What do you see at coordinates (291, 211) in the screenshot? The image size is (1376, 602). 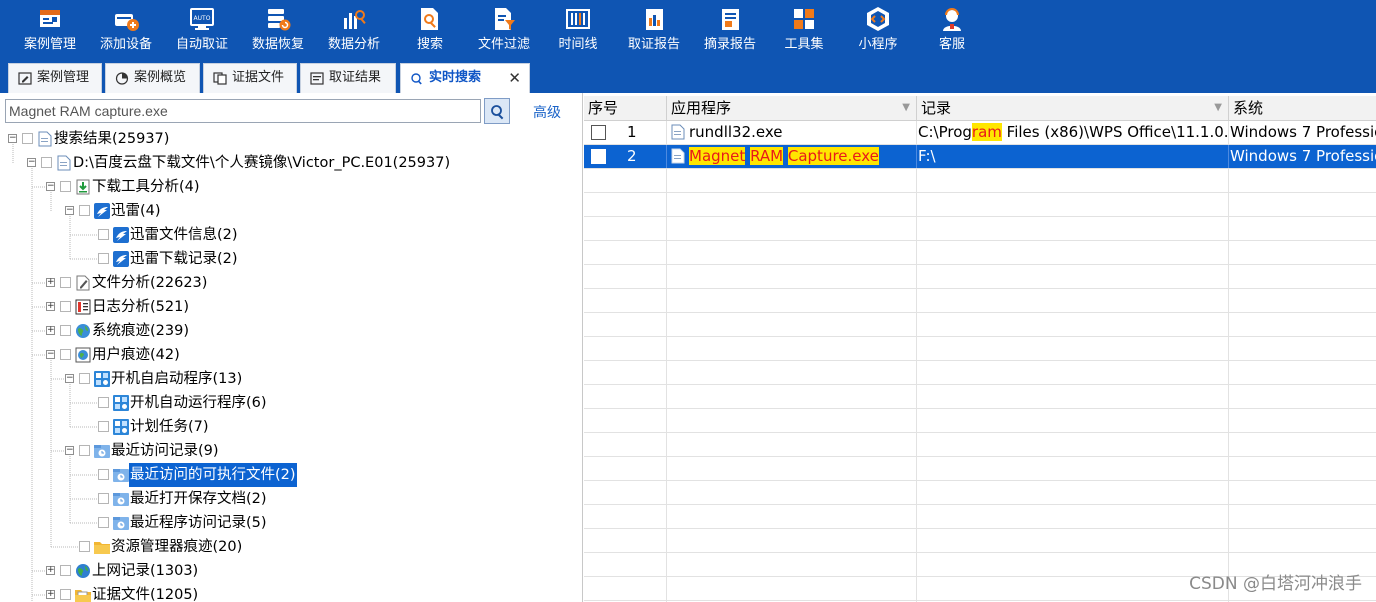 I see `tree-node-thunder: − 迅雷(4)` at bounding box center [291, 211].